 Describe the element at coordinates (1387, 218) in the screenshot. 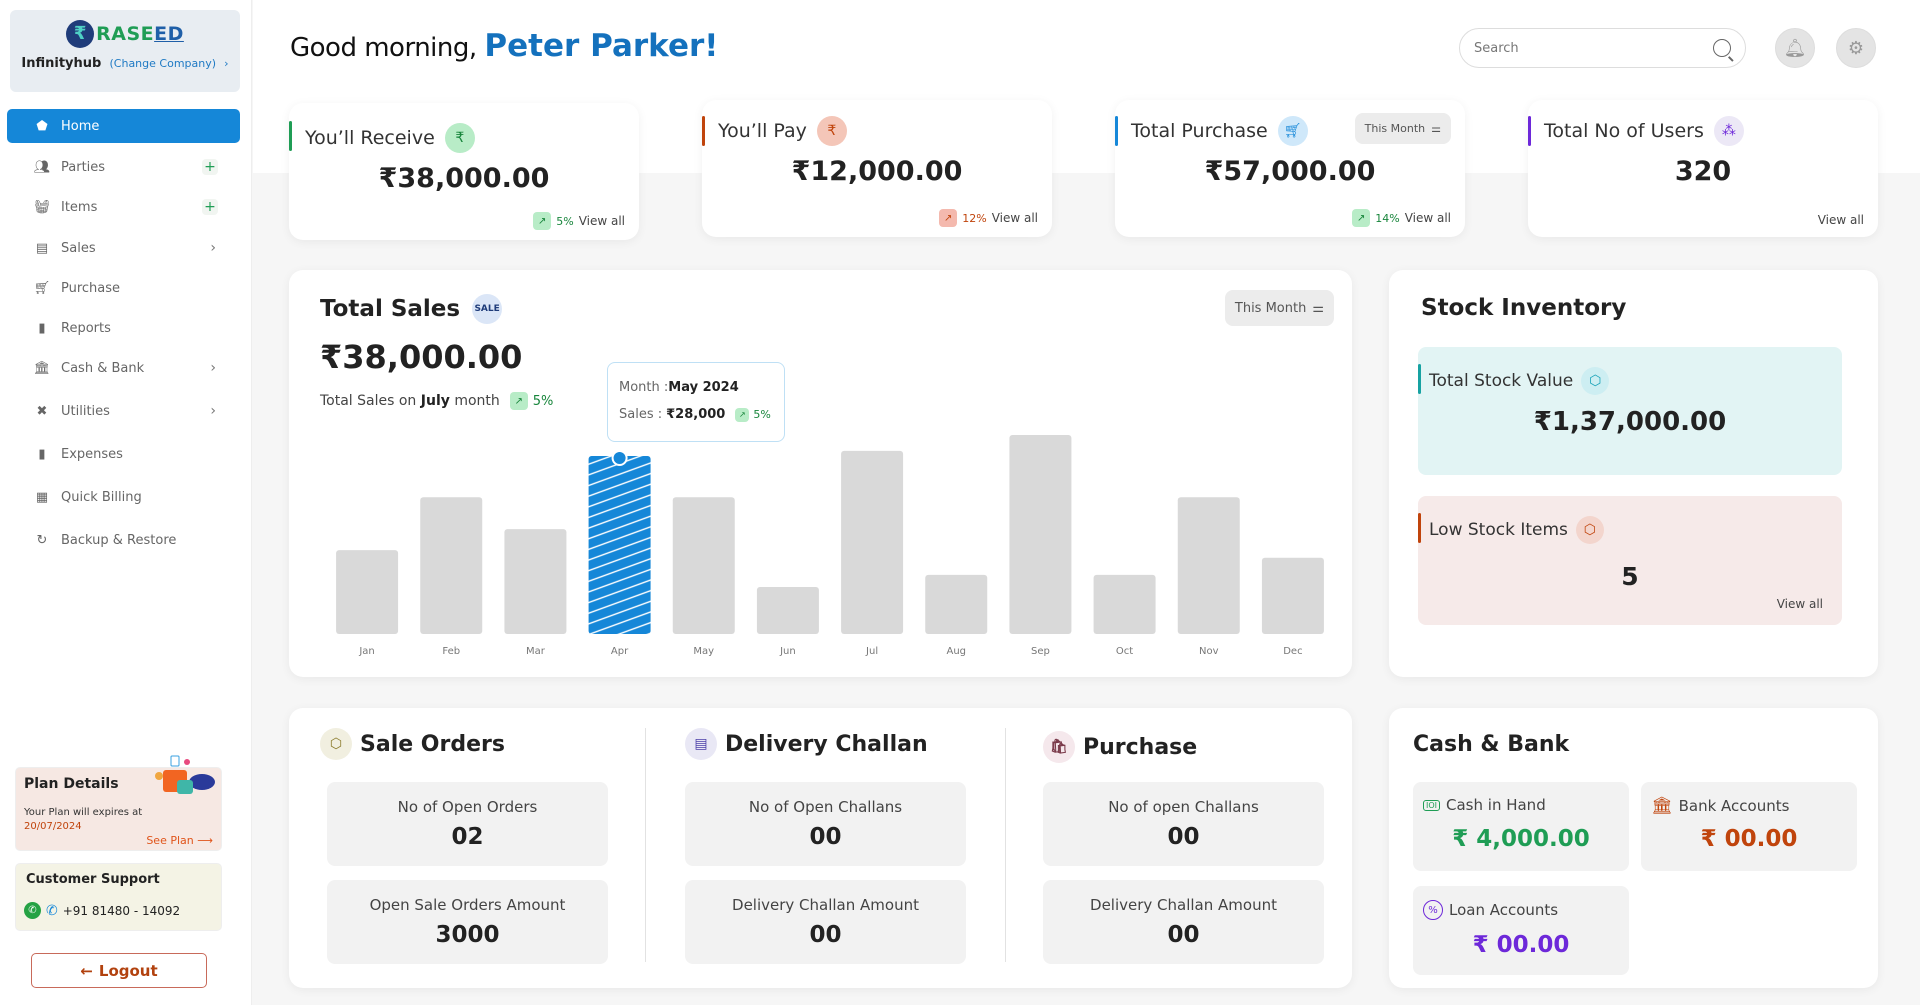

I see `trend-percent: 14%` at that location.